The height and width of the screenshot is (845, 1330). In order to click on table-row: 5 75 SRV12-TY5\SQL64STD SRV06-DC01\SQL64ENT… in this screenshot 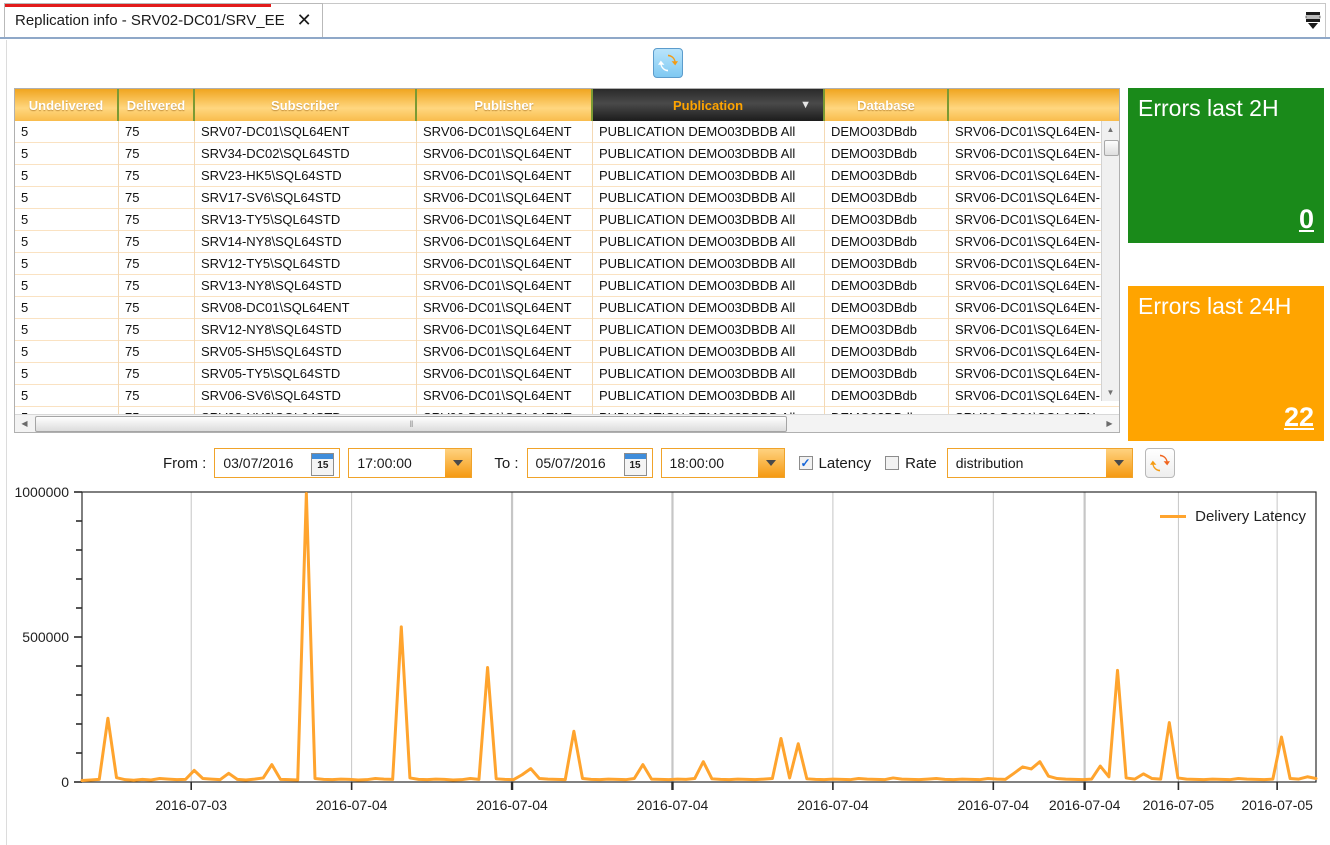, I will do `click(567, 264)`.